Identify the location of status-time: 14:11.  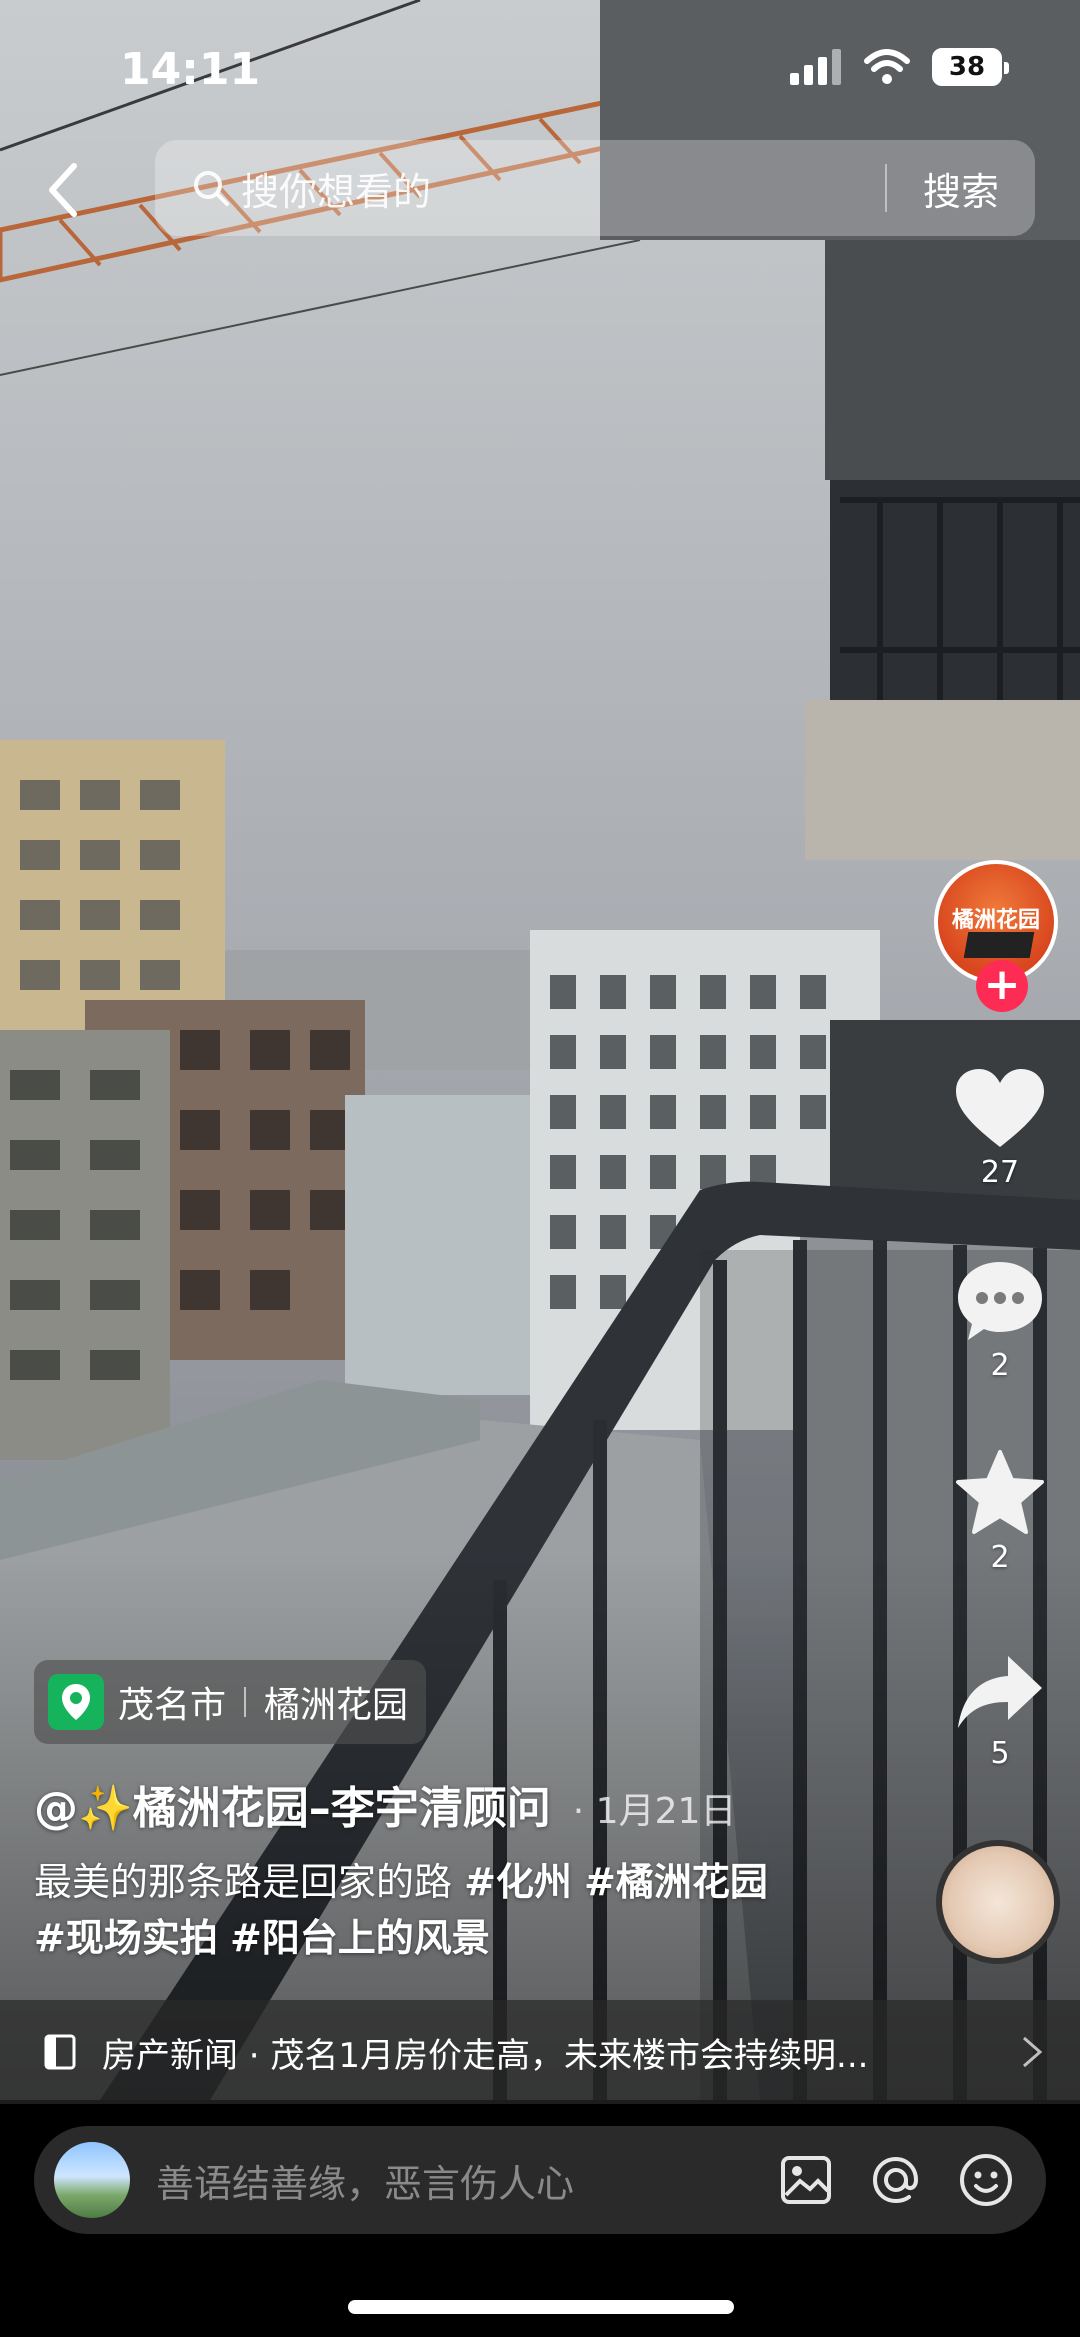
(190, 69).